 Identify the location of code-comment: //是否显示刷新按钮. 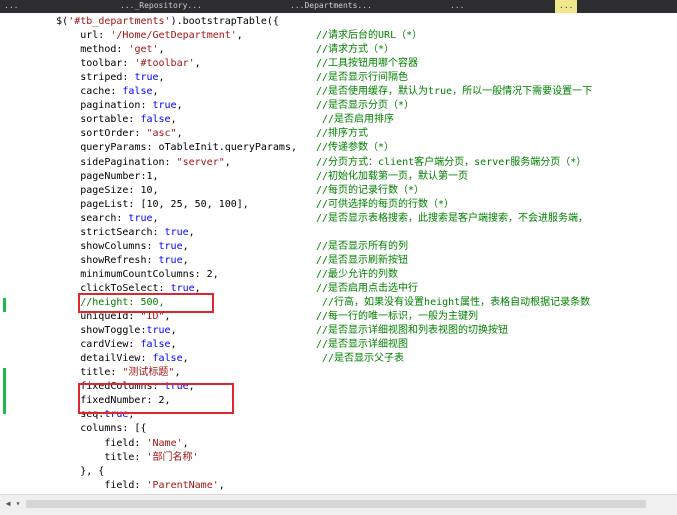
(362, 260).